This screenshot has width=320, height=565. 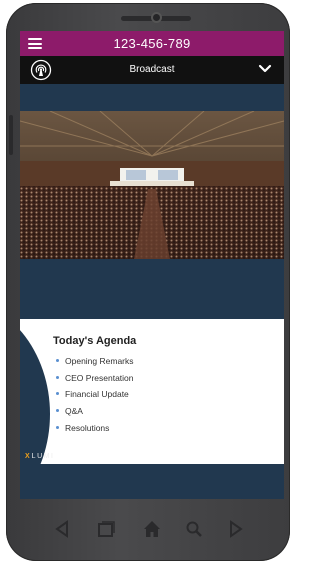 I want to click on forward-icon, so click(x=236, y=529).